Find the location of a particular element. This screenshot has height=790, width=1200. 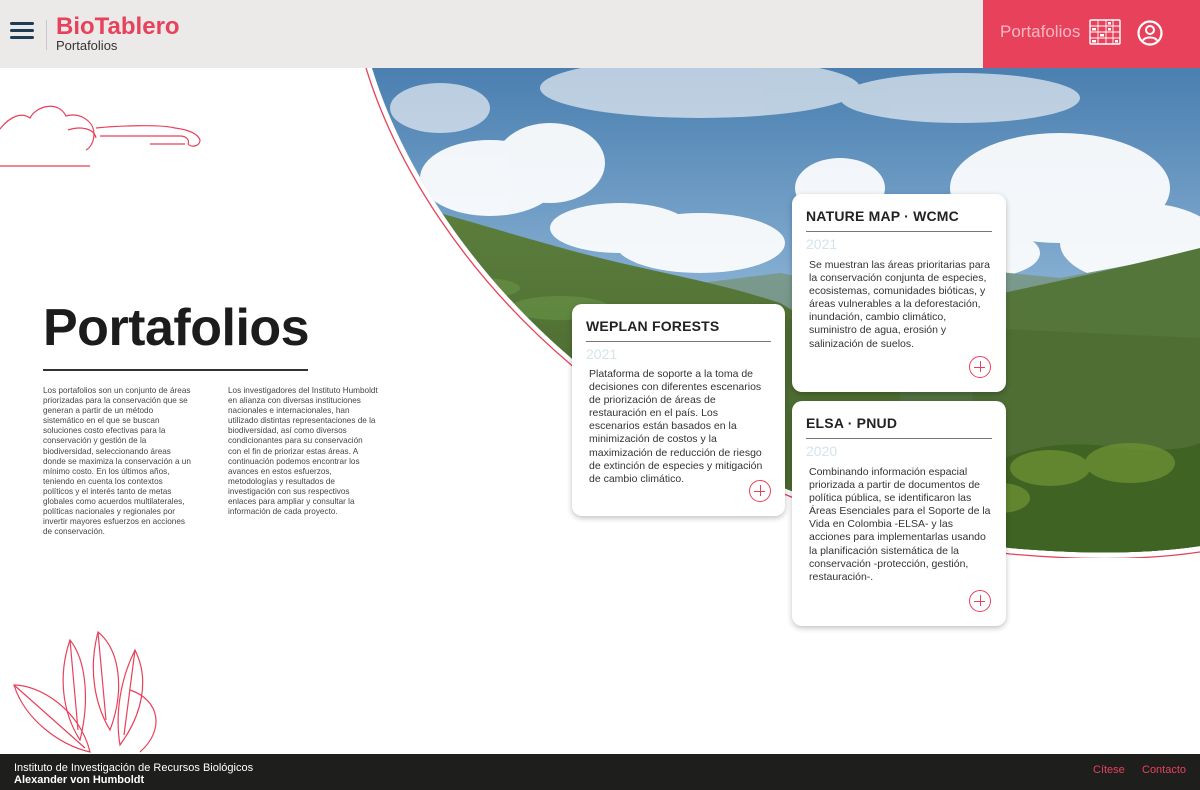

section-panel: Portafolios is located at coordinates (1091, 34).